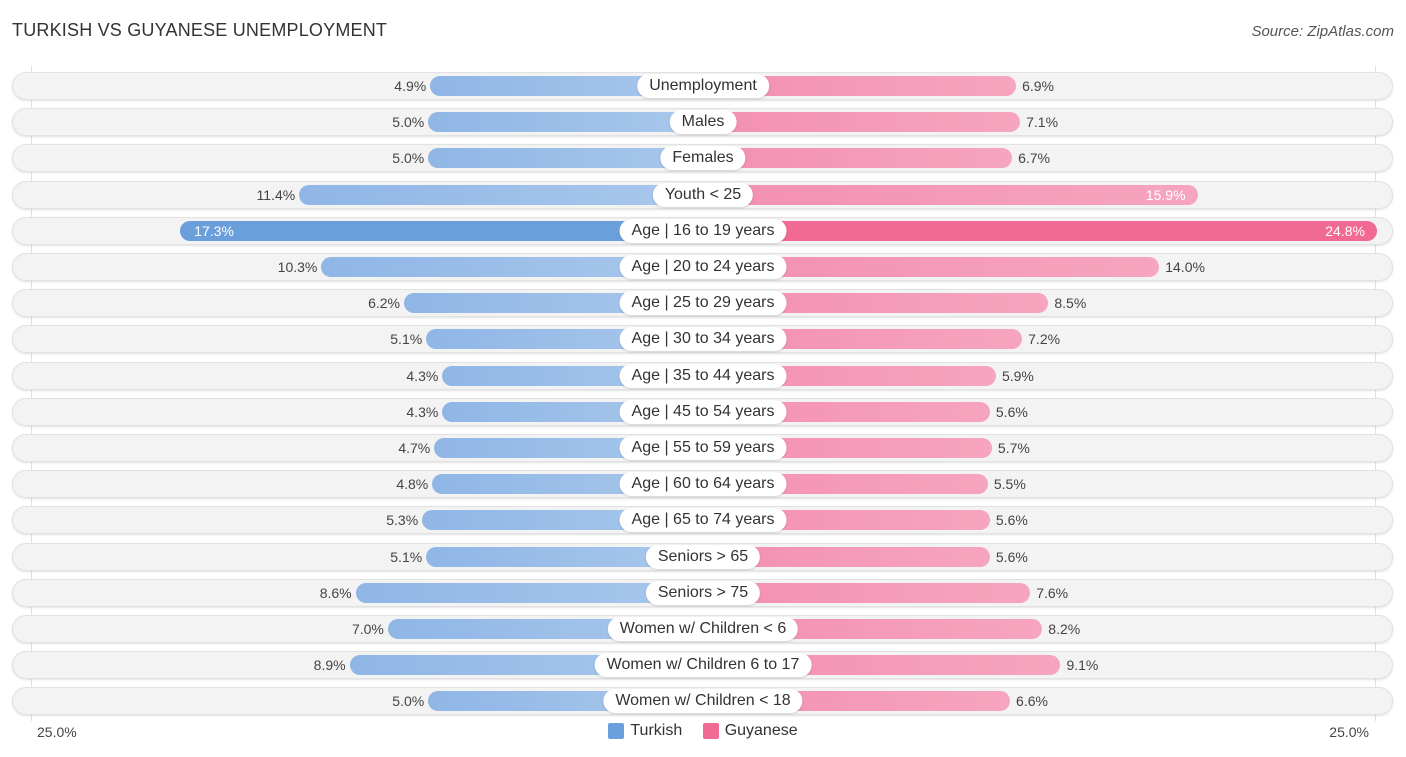  I want to click on legend-label-turkish: Turkish, so click(656, 730).